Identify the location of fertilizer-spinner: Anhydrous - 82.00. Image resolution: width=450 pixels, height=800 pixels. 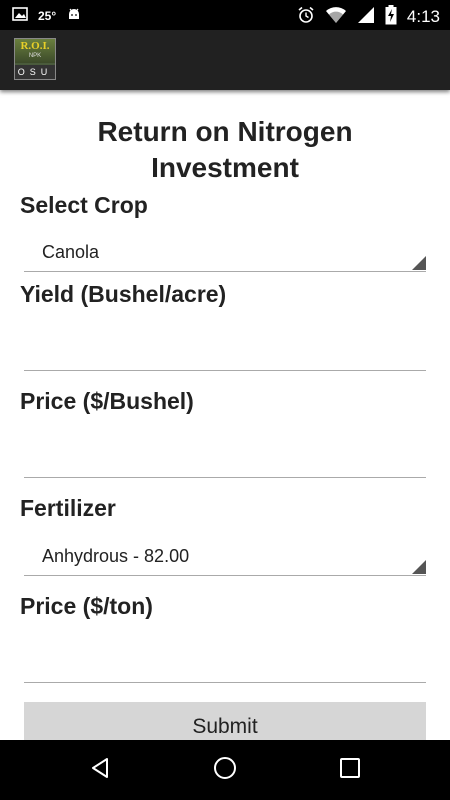
(225, 557).